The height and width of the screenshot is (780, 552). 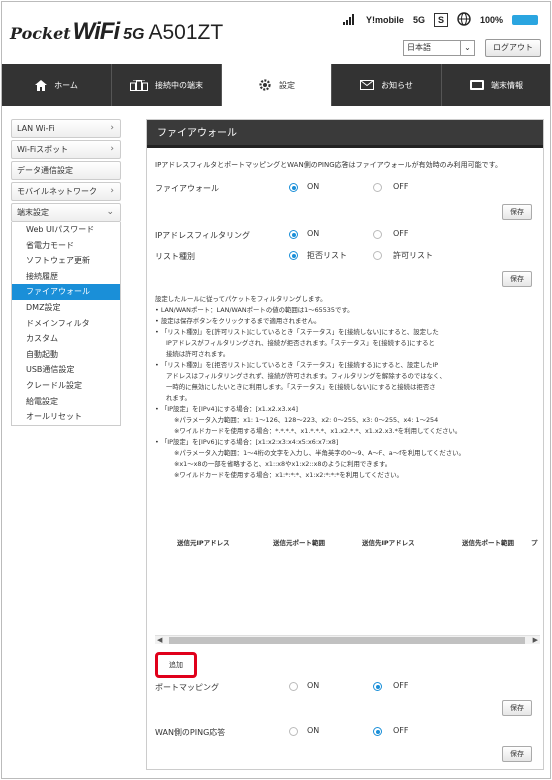 I want to click on network-type: 5G, so click(x=418, y=20).